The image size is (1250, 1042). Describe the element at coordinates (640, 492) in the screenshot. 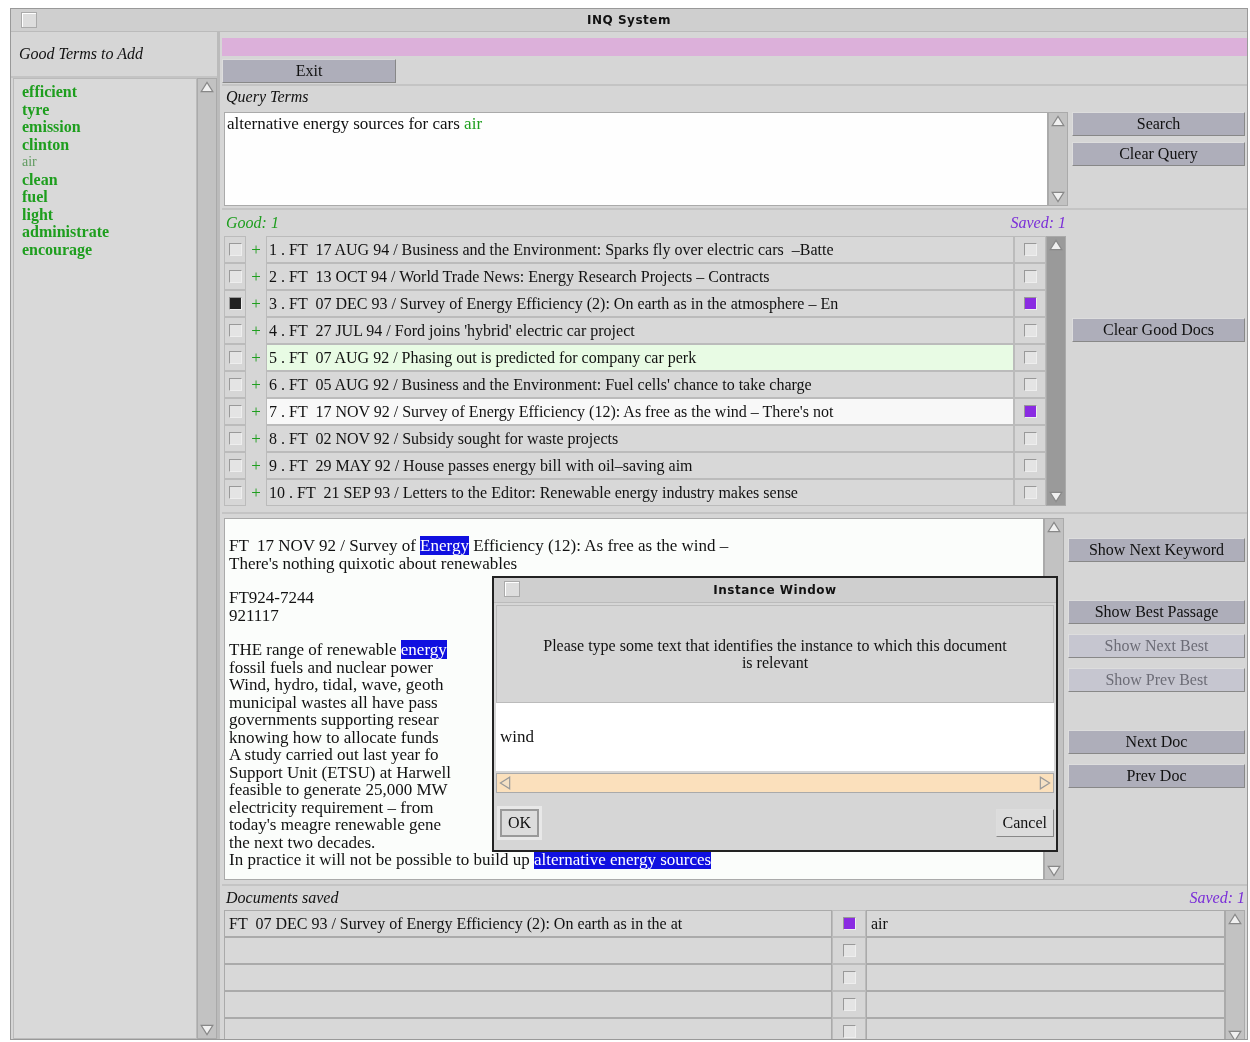

I see `result-row: 10 . FT 21 SEP 93 / Letters to the Editor: Renewable energy industry makes sense` at that location.